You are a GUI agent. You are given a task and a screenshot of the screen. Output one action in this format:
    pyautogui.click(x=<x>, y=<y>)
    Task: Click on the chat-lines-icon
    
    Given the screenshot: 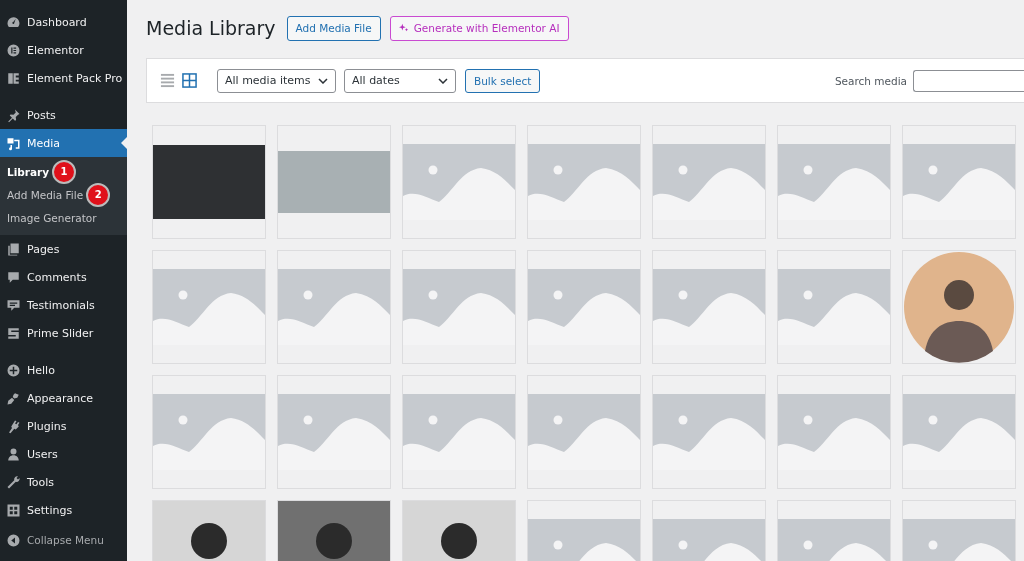 What is the action you would take?
    pyautogui.click(x=13, y=305)
    